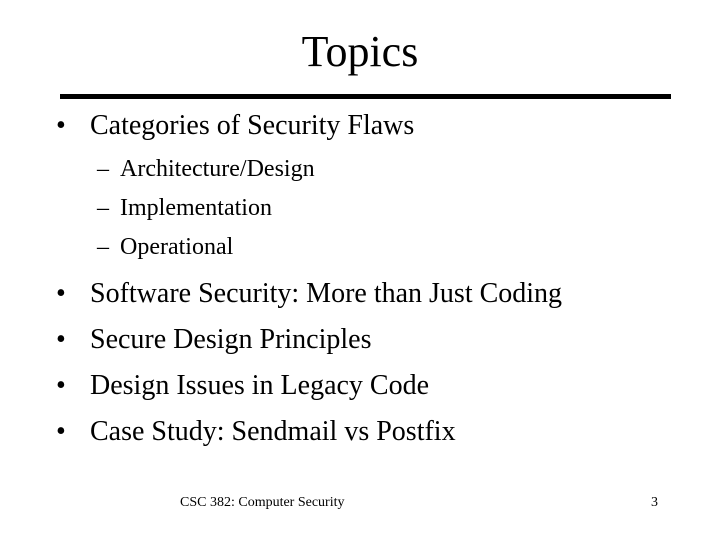 This screenshot has height=540, width=720. What do you see at coordinates (231, 339) in the screenshot?
I see `bullet-text: Secure Design Principles` at bounding box center [231, 339].